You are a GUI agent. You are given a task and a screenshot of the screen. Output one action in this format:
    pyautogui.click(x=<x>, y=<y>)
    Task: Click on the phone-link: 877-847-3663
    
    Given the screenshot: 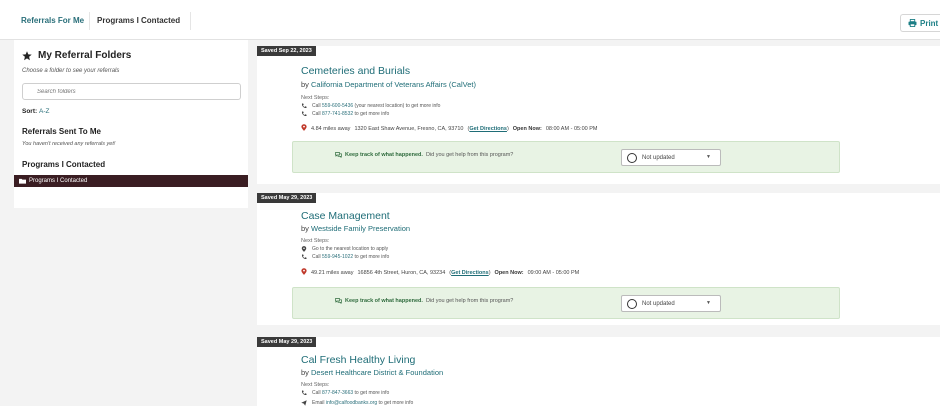 What is the action you would take?
    pyautogui.click(x=337, y=393)
    